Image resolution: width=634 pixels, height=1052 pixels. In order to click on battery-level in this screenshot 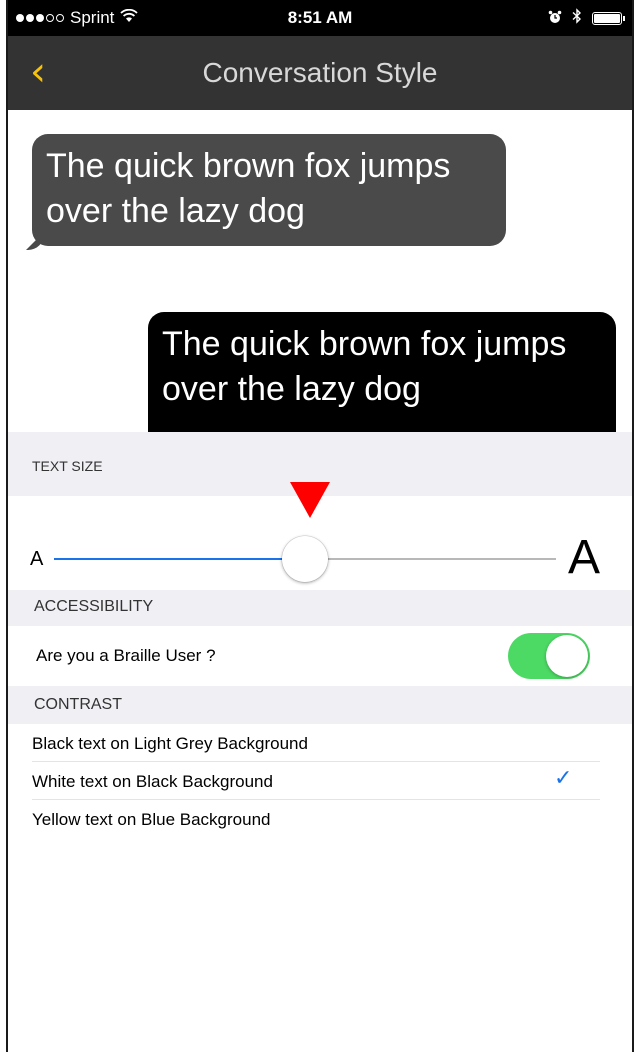, I will do `click(607, 18)`.